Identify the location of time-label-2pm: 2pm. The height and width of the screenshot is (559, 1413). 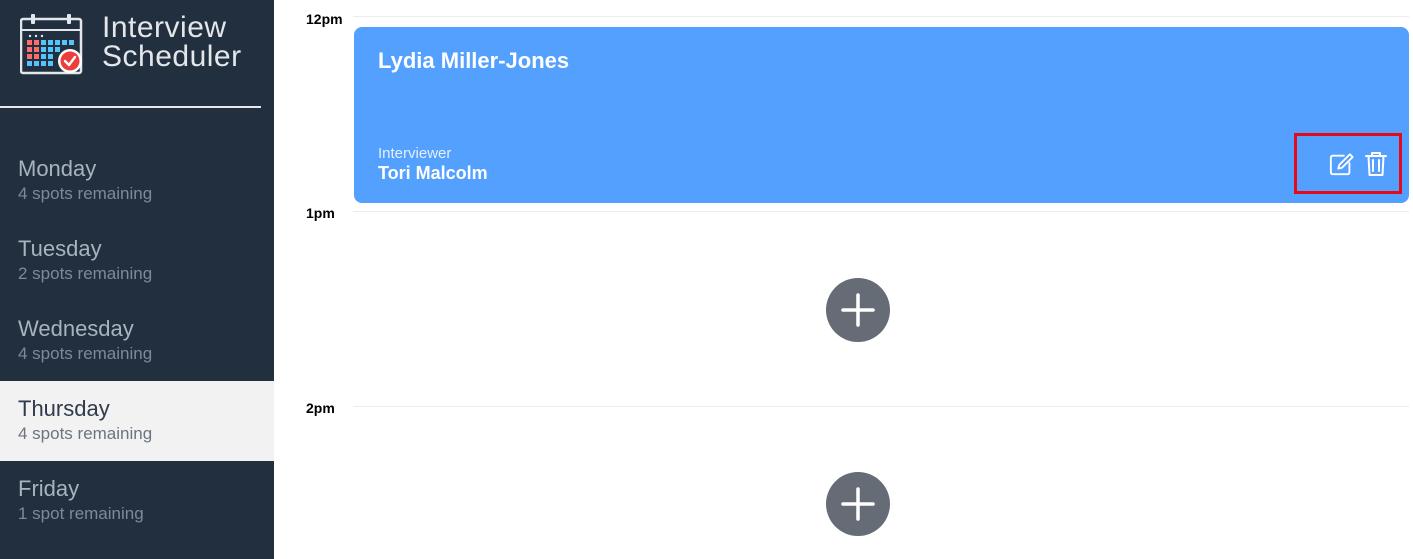
(320, 408).